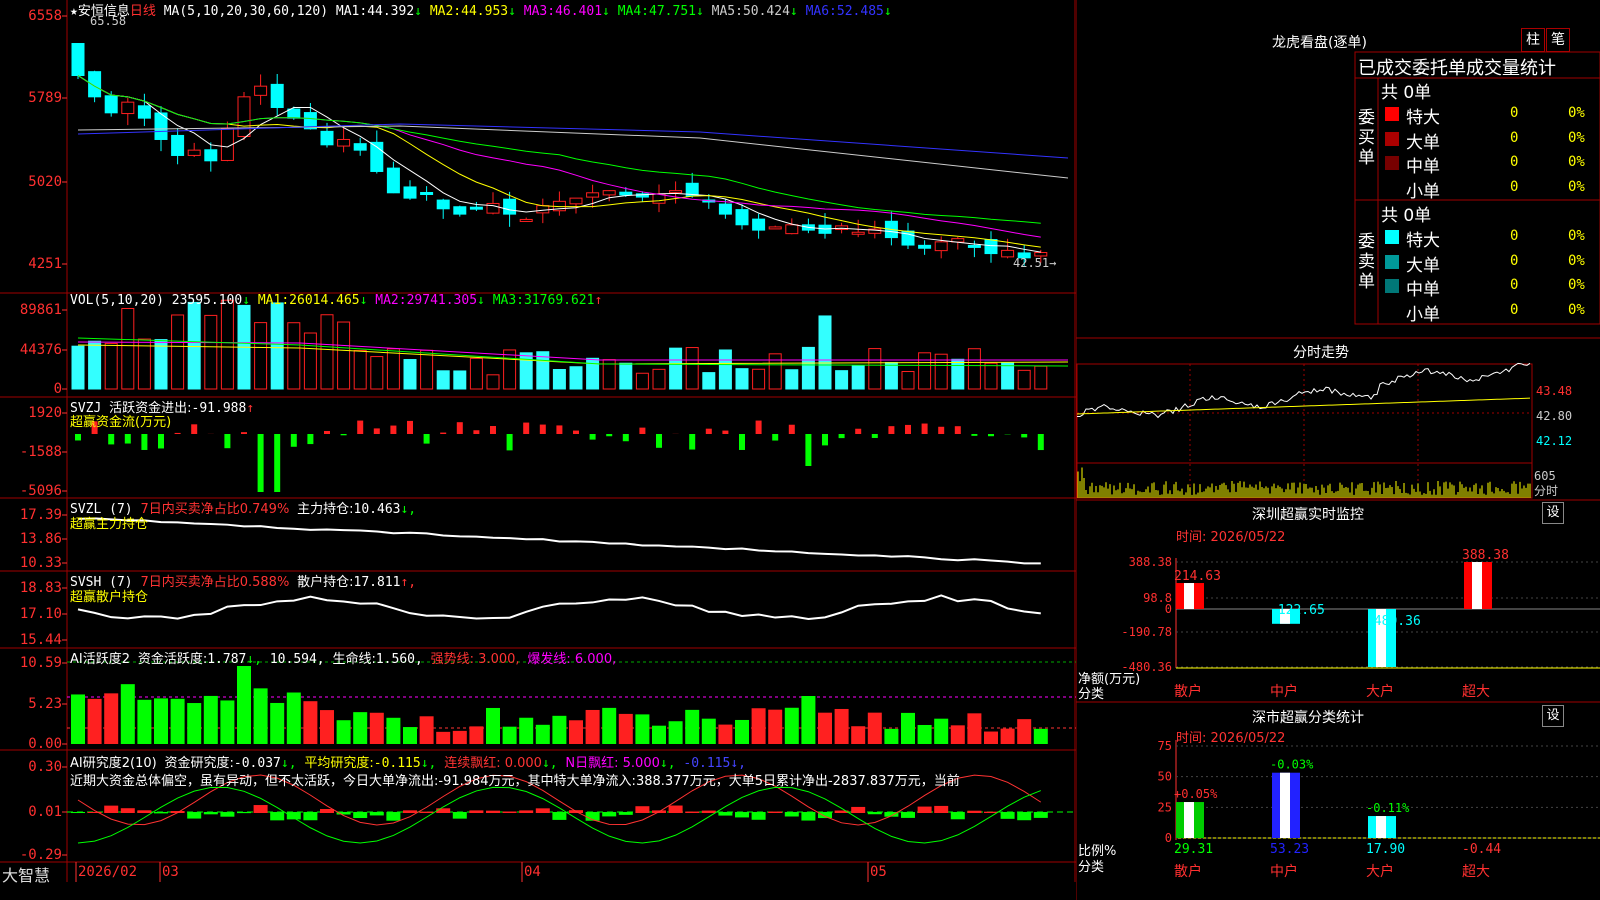  I want to click on ai2-tick-label: -0.29, so click(41, 855).